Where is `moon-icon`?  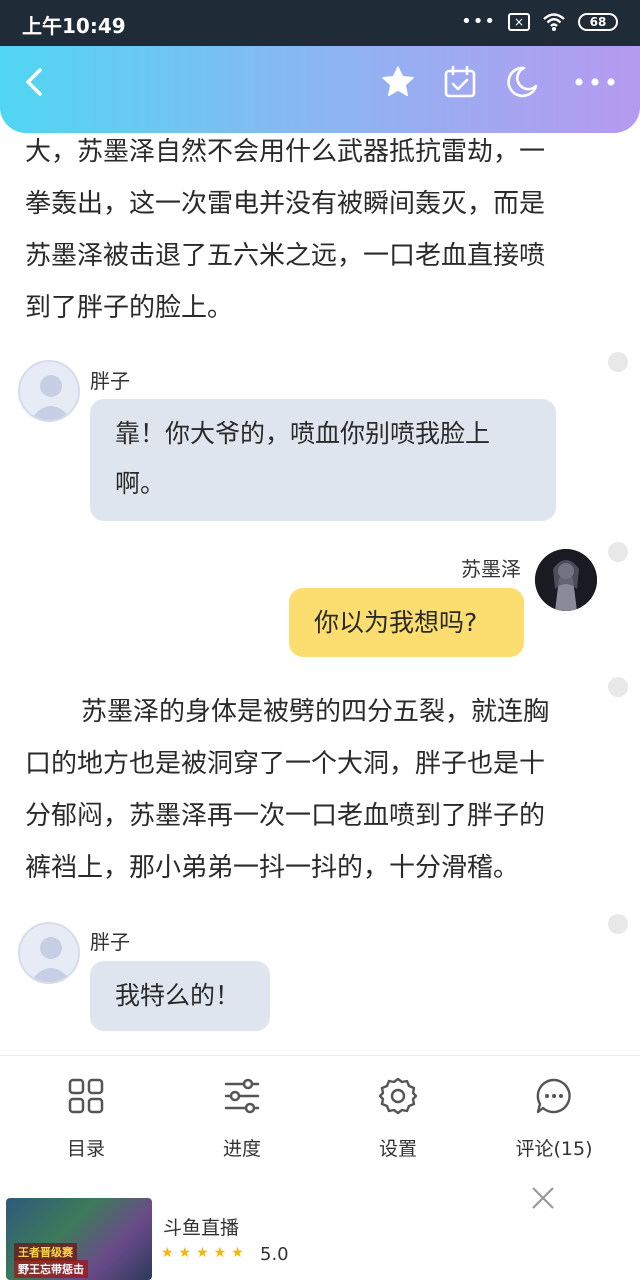 moon-icon is located at coordinates (522, 82).